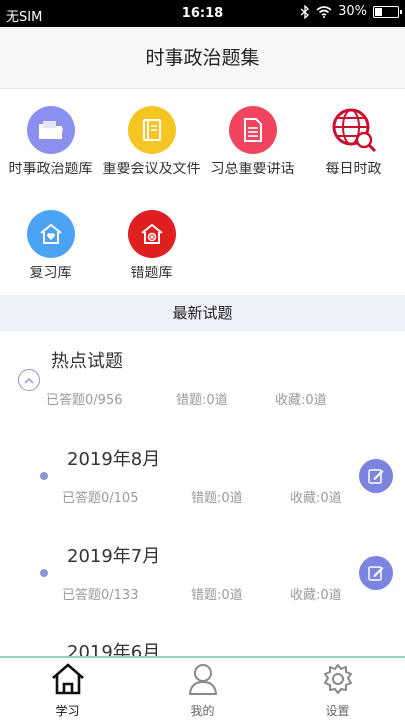  What do you see at coordinates (50, 273) in the screenshot?
I see `category-label: 复习库` at bounding box center [50, 273].